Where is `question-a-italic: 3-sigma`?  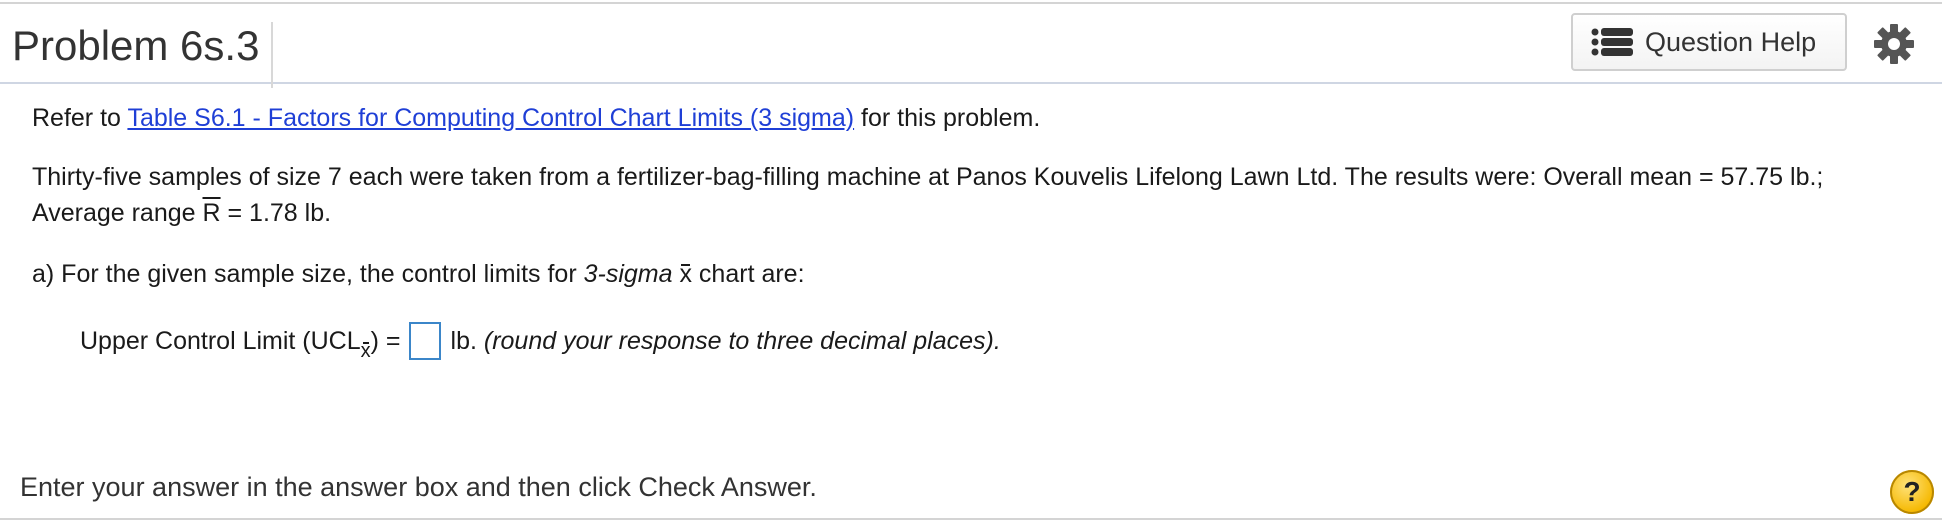 question-a-italic: 3-sigma is located at coordinates (628, 274).